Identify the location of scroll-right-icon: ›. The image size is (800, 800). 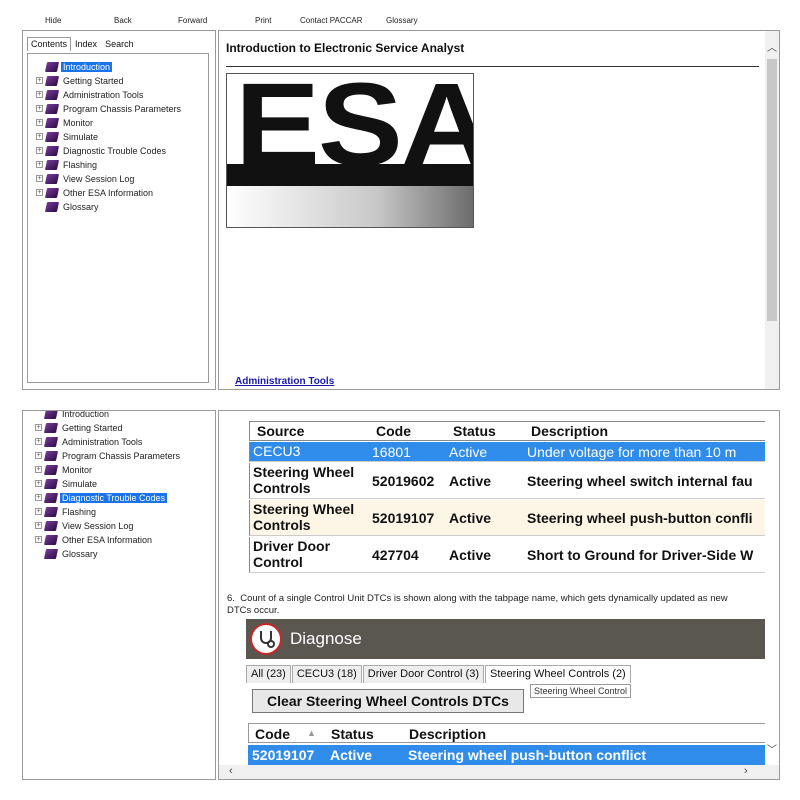
(746, 771).